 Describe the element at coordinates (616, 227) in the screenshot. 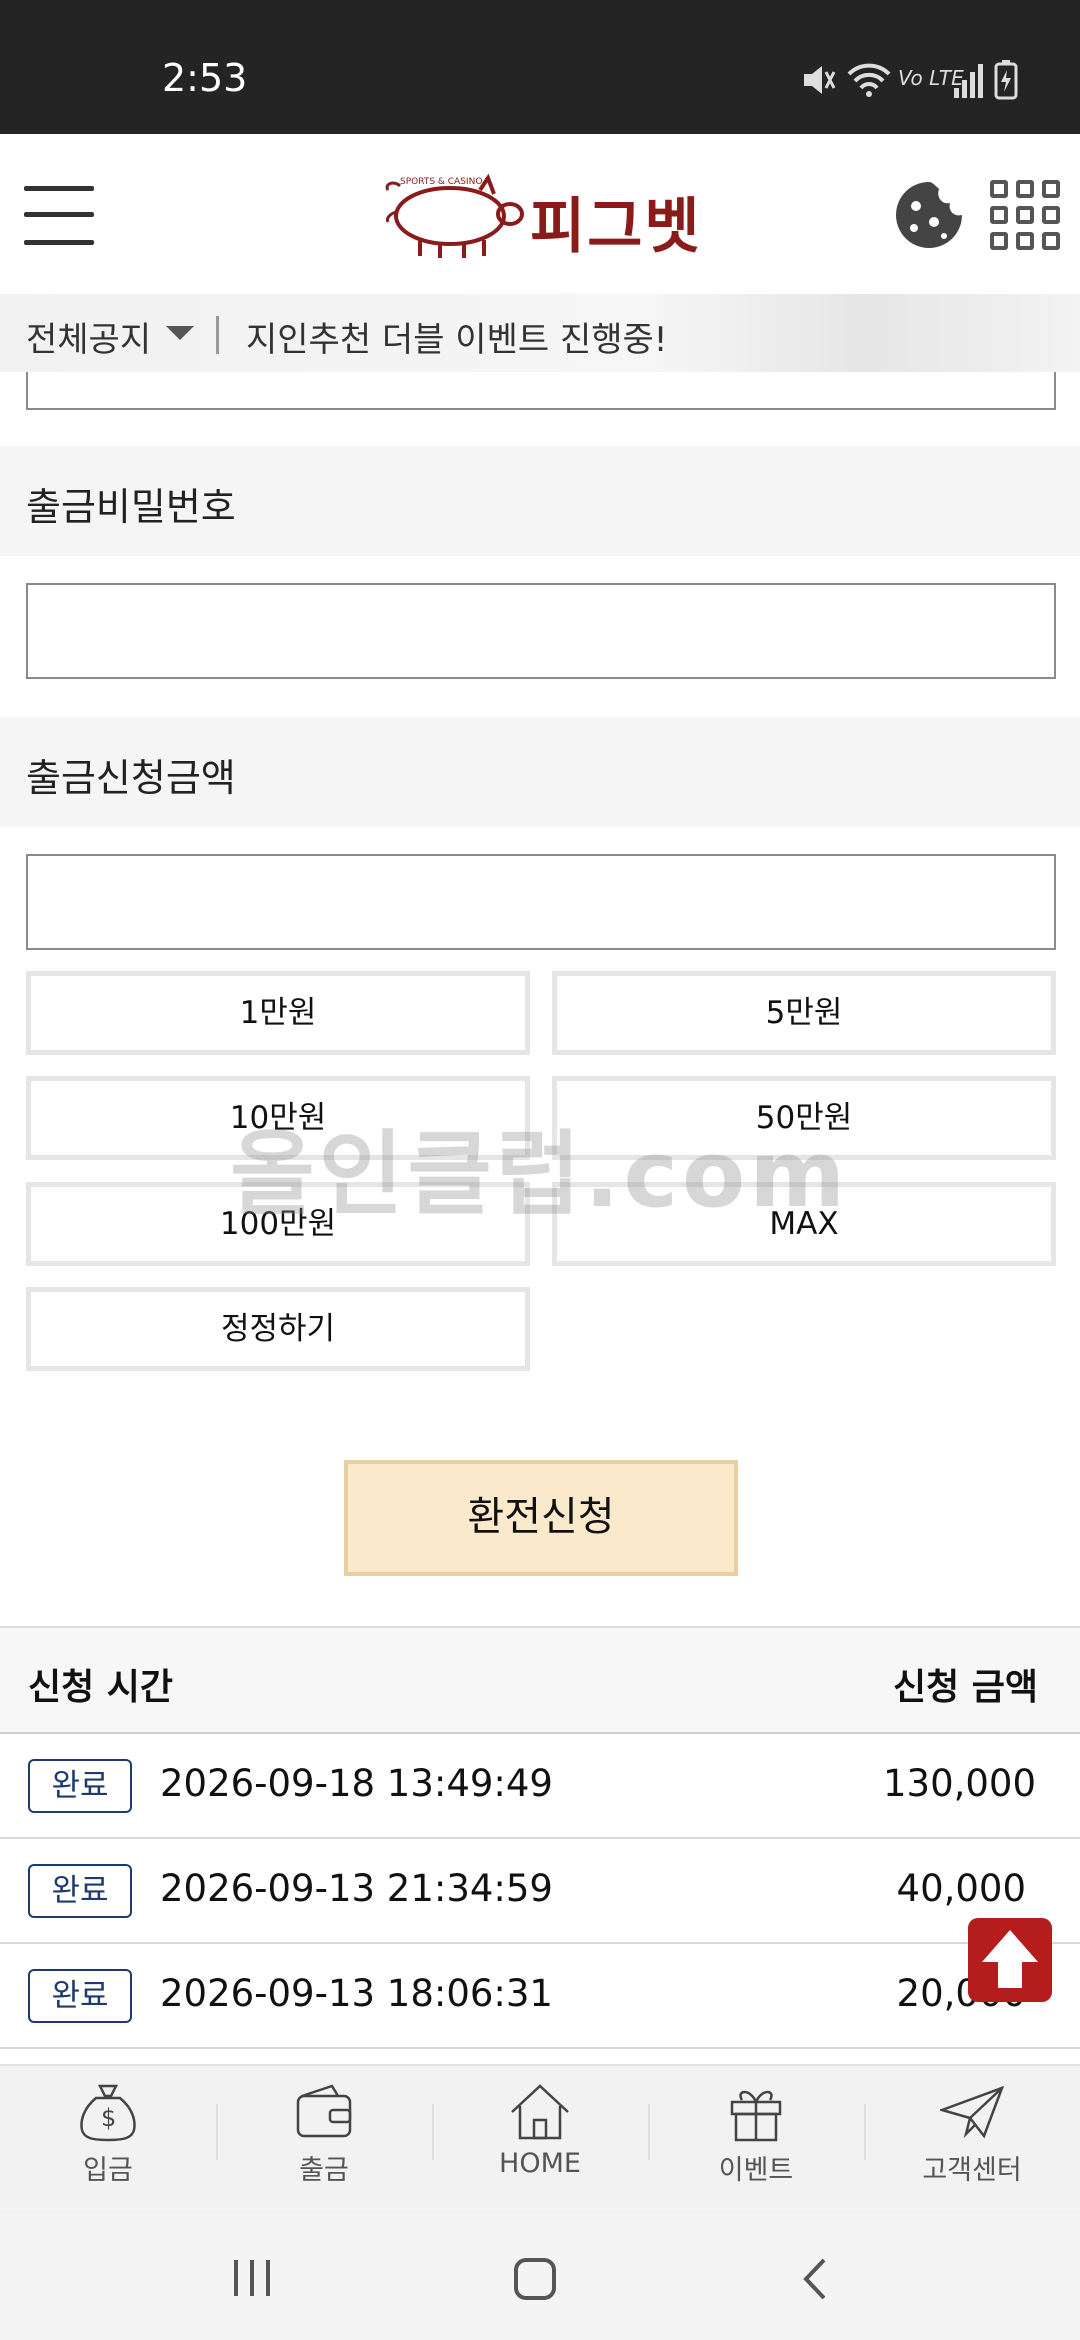

I see `logo-text: 피그벳` at that location.